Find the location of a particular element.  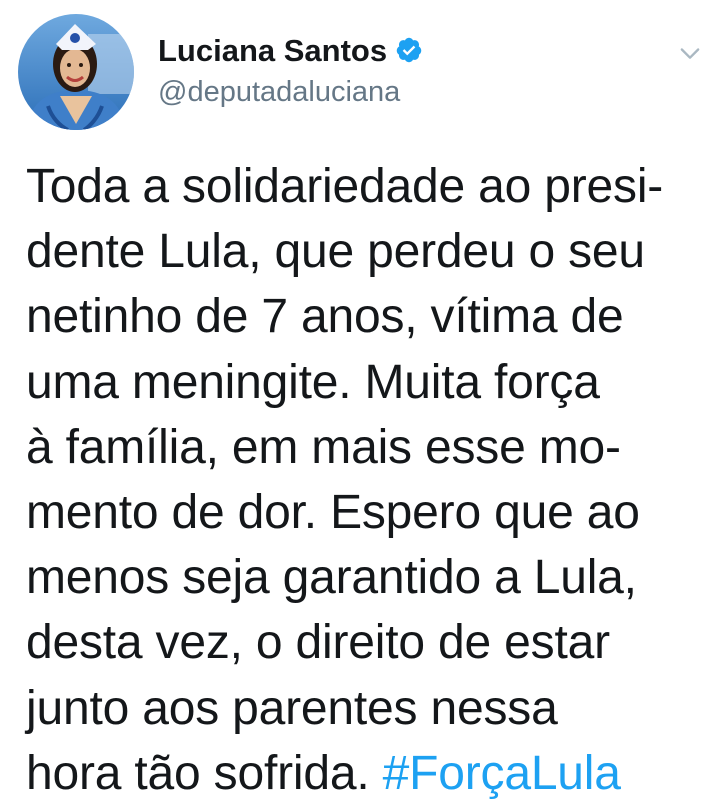

hashtag-link: #ForçaLula is located at coordinates (502, 773).